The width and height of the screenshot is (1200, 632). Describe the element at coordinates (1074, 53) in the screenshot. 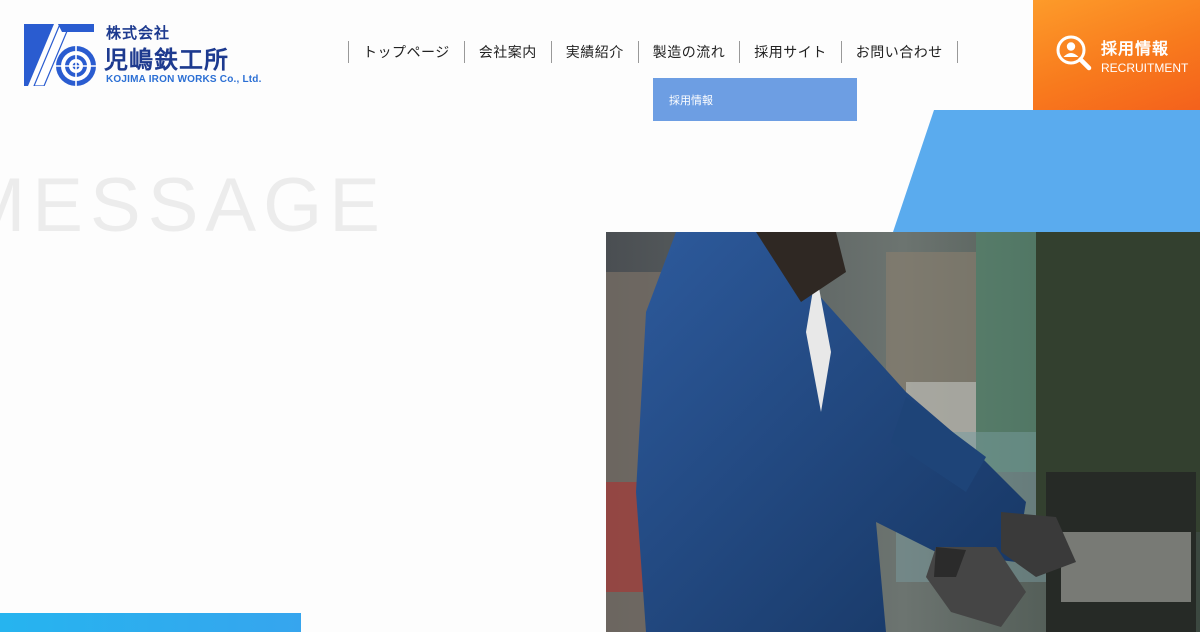

I see `user-search-icon` at that location.